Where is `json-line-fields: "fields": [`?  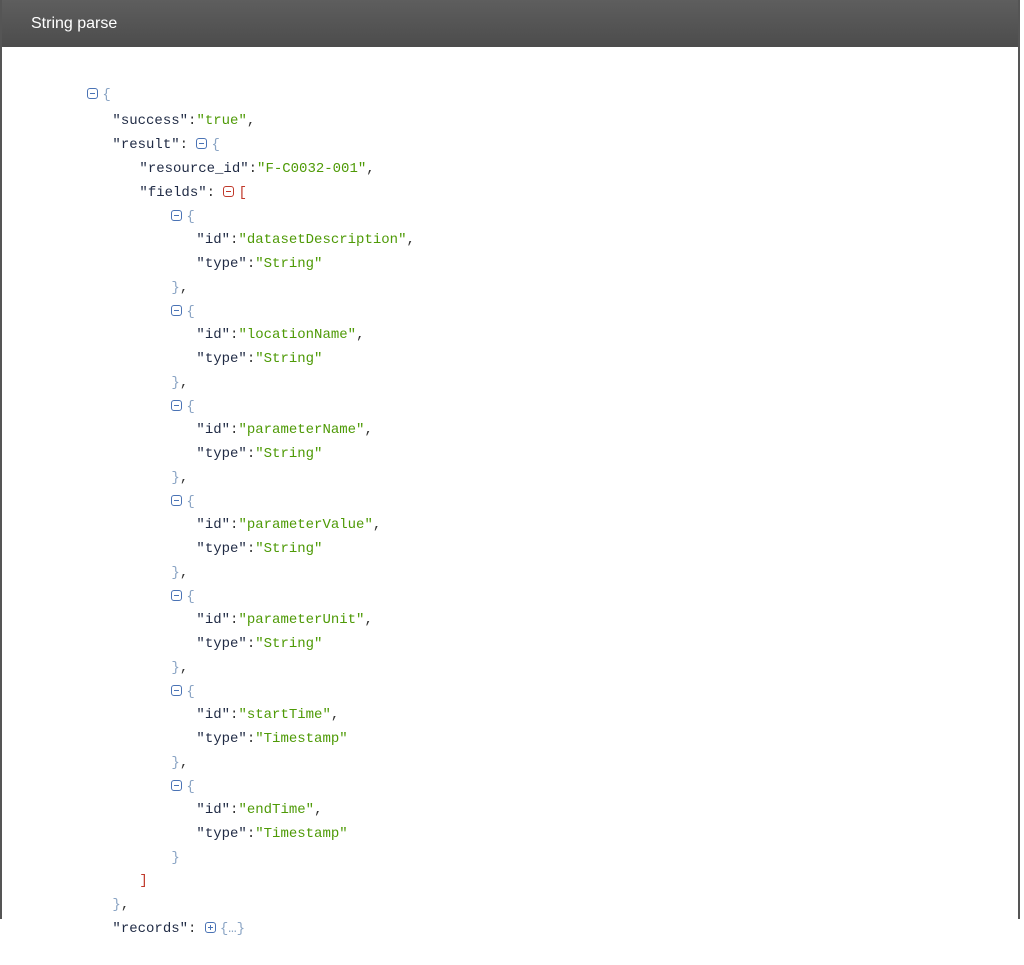
json-line-fields: "fields": [ is located at coordinates (193, 193).